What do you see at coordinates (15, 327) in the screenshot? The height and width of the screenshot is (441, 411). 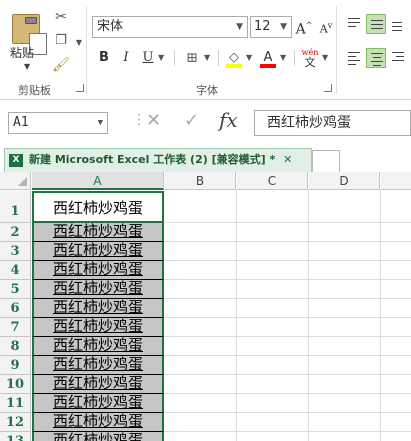 I see `row-header: 7` at bounding box center [15, 327].